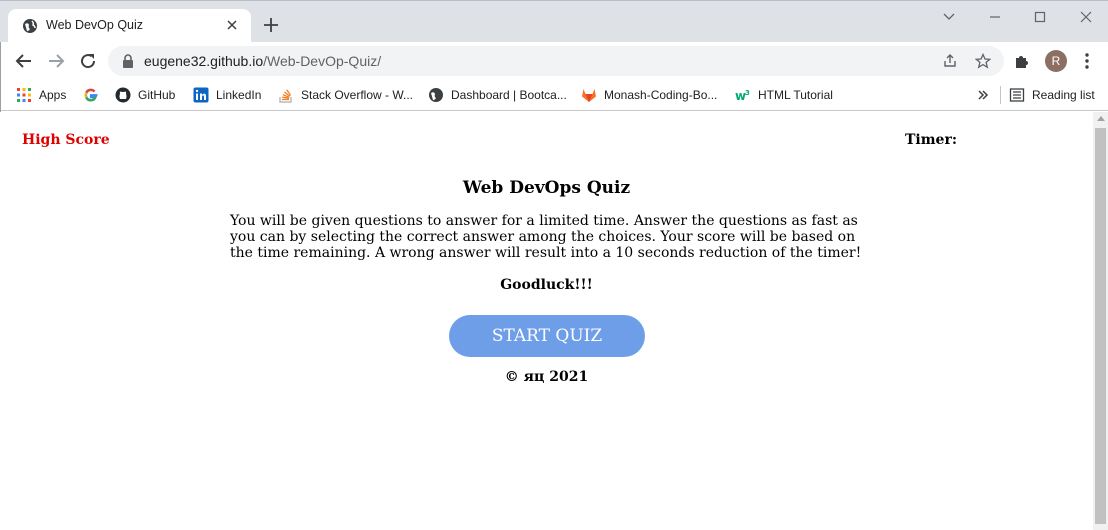 This screenshot has width=1108, height=530. I want to click on chevron-double-right-icon, so click(983, 95).